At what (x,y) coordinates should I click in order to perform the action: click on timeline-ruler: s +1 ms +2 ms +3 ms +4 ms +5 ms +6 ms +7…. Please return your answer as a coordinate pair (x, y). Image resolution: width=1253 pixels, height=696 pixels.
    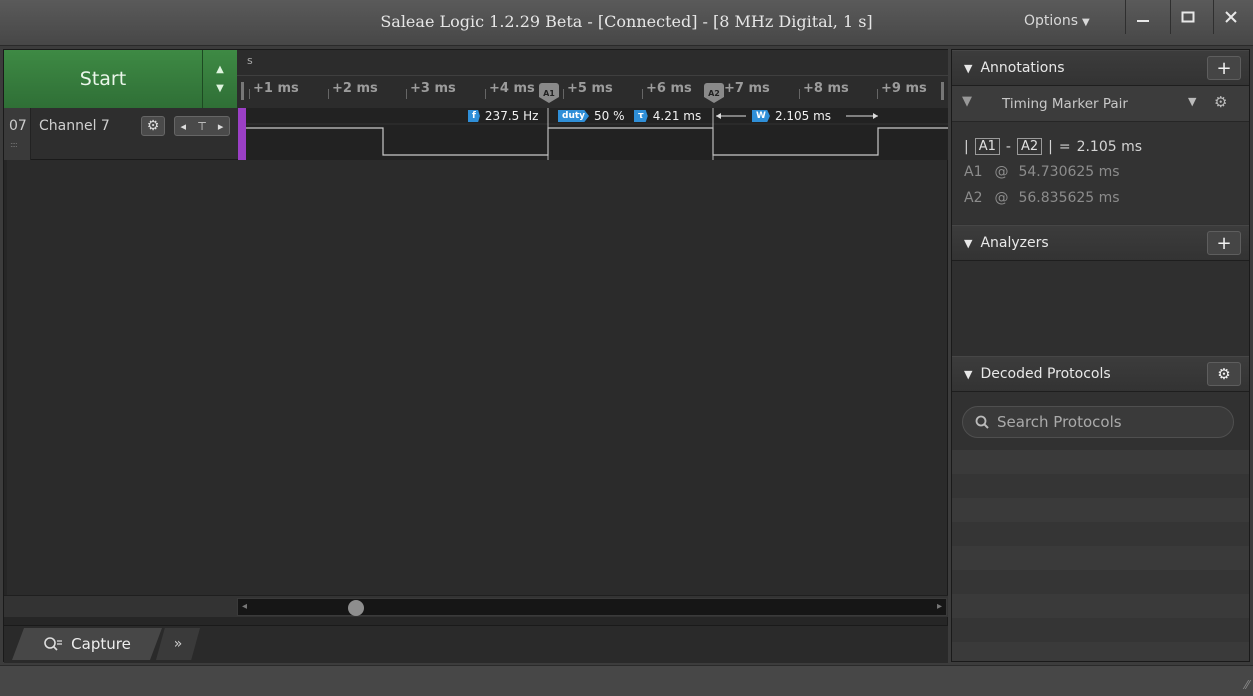
    Looking at the image, I should click on (592, 79).